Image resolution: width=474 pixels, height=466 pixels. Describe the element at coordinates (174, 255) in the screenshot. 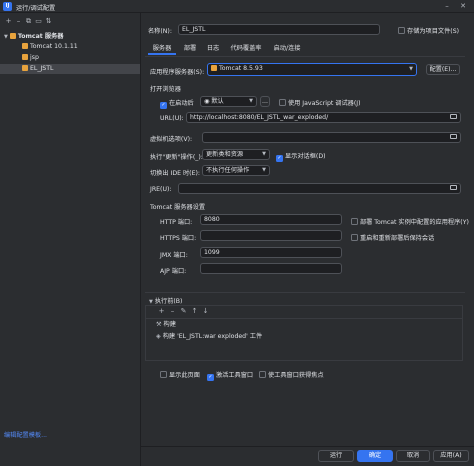

I see `jmx-port-label: JMX 端口:` at that location.